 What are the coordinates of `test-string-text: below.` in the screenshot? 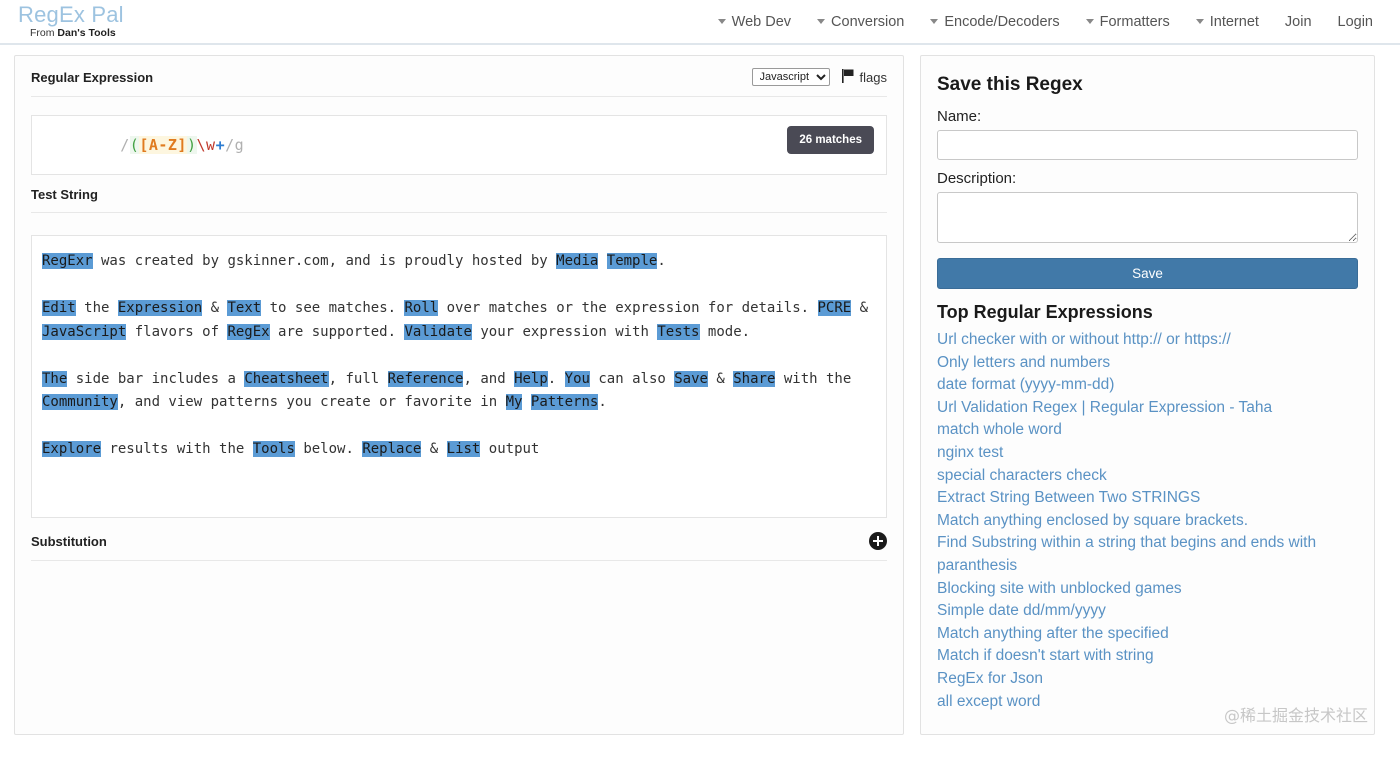 It's located at (328, 449).